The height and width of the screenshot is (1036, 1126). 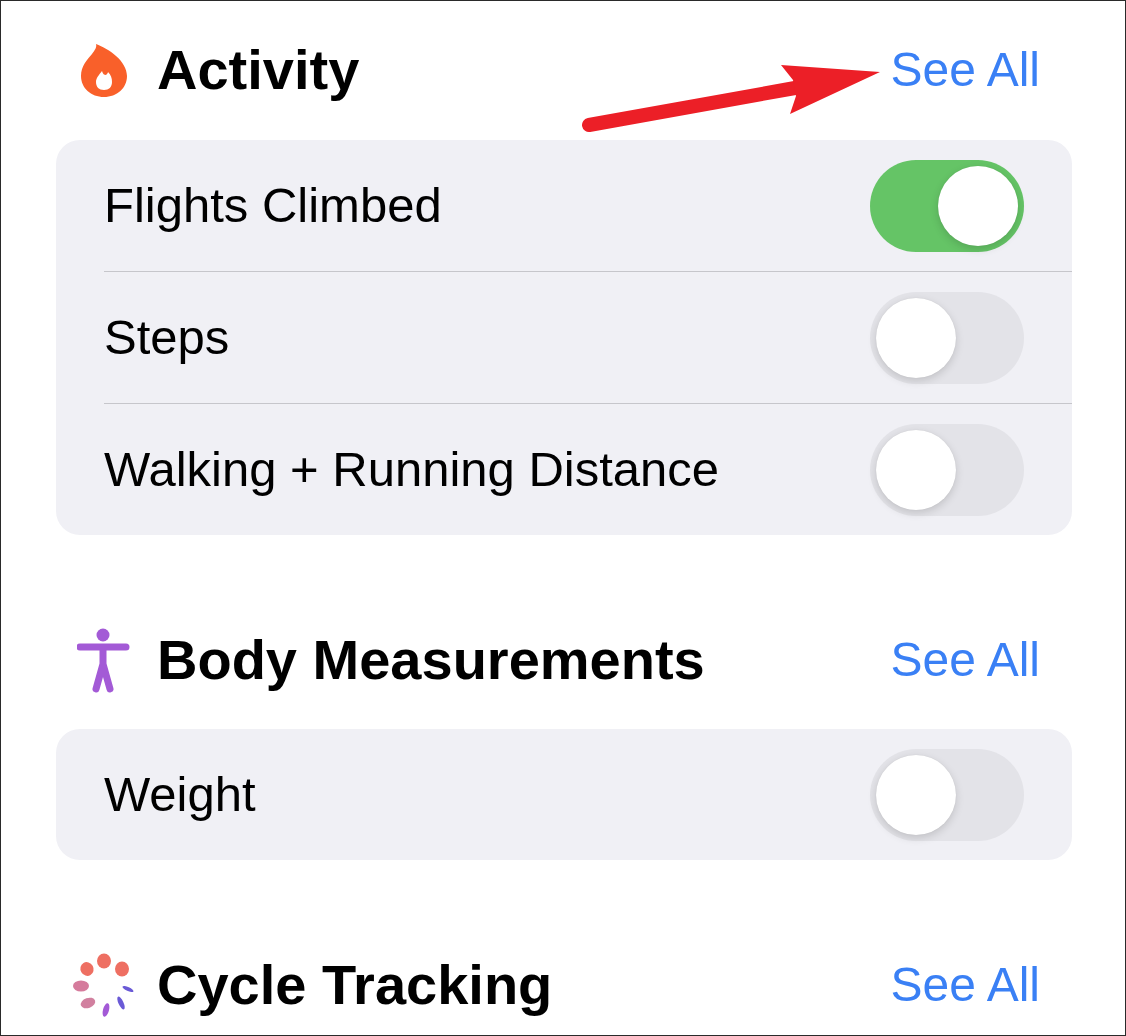 What do you see at coordinates (167, 337) in the screenshot?
I see `setting-label: Steps` at bounding box center [167, 337].